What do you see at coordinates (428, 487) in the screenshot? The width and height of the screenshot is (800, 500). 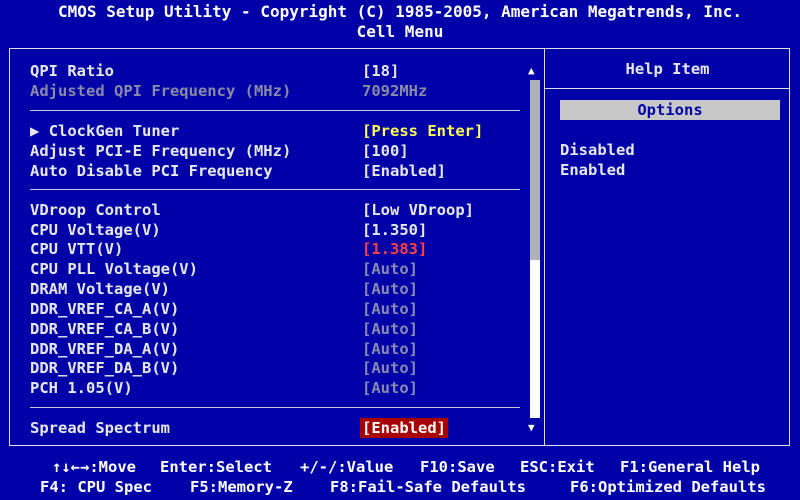 I see `footer-failsafe: F8:Fail-Safe Defaults` at bounding box center [428, 487].